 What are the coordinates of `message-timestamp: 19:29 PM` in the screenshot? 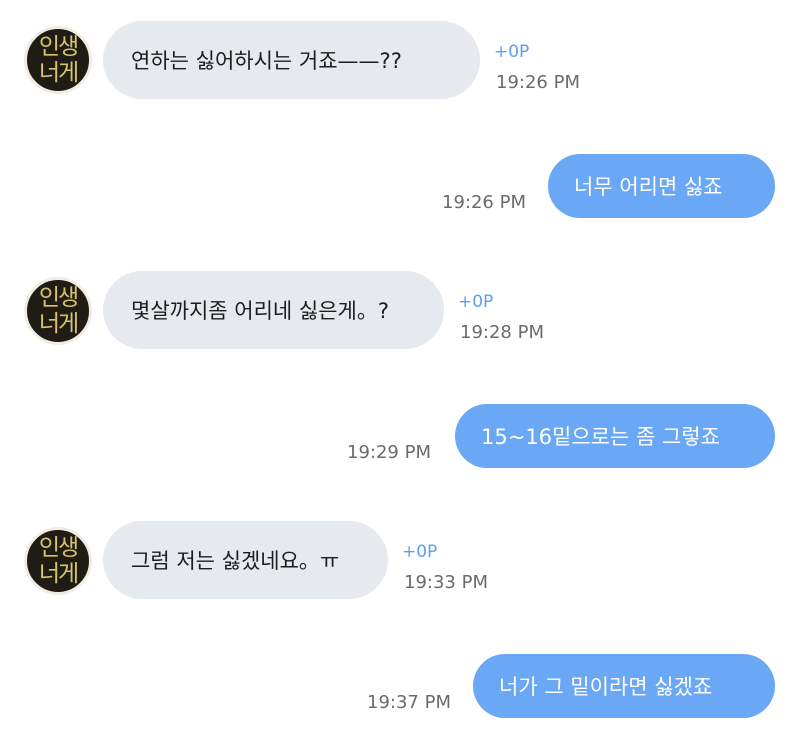 It's located at (389, 452).